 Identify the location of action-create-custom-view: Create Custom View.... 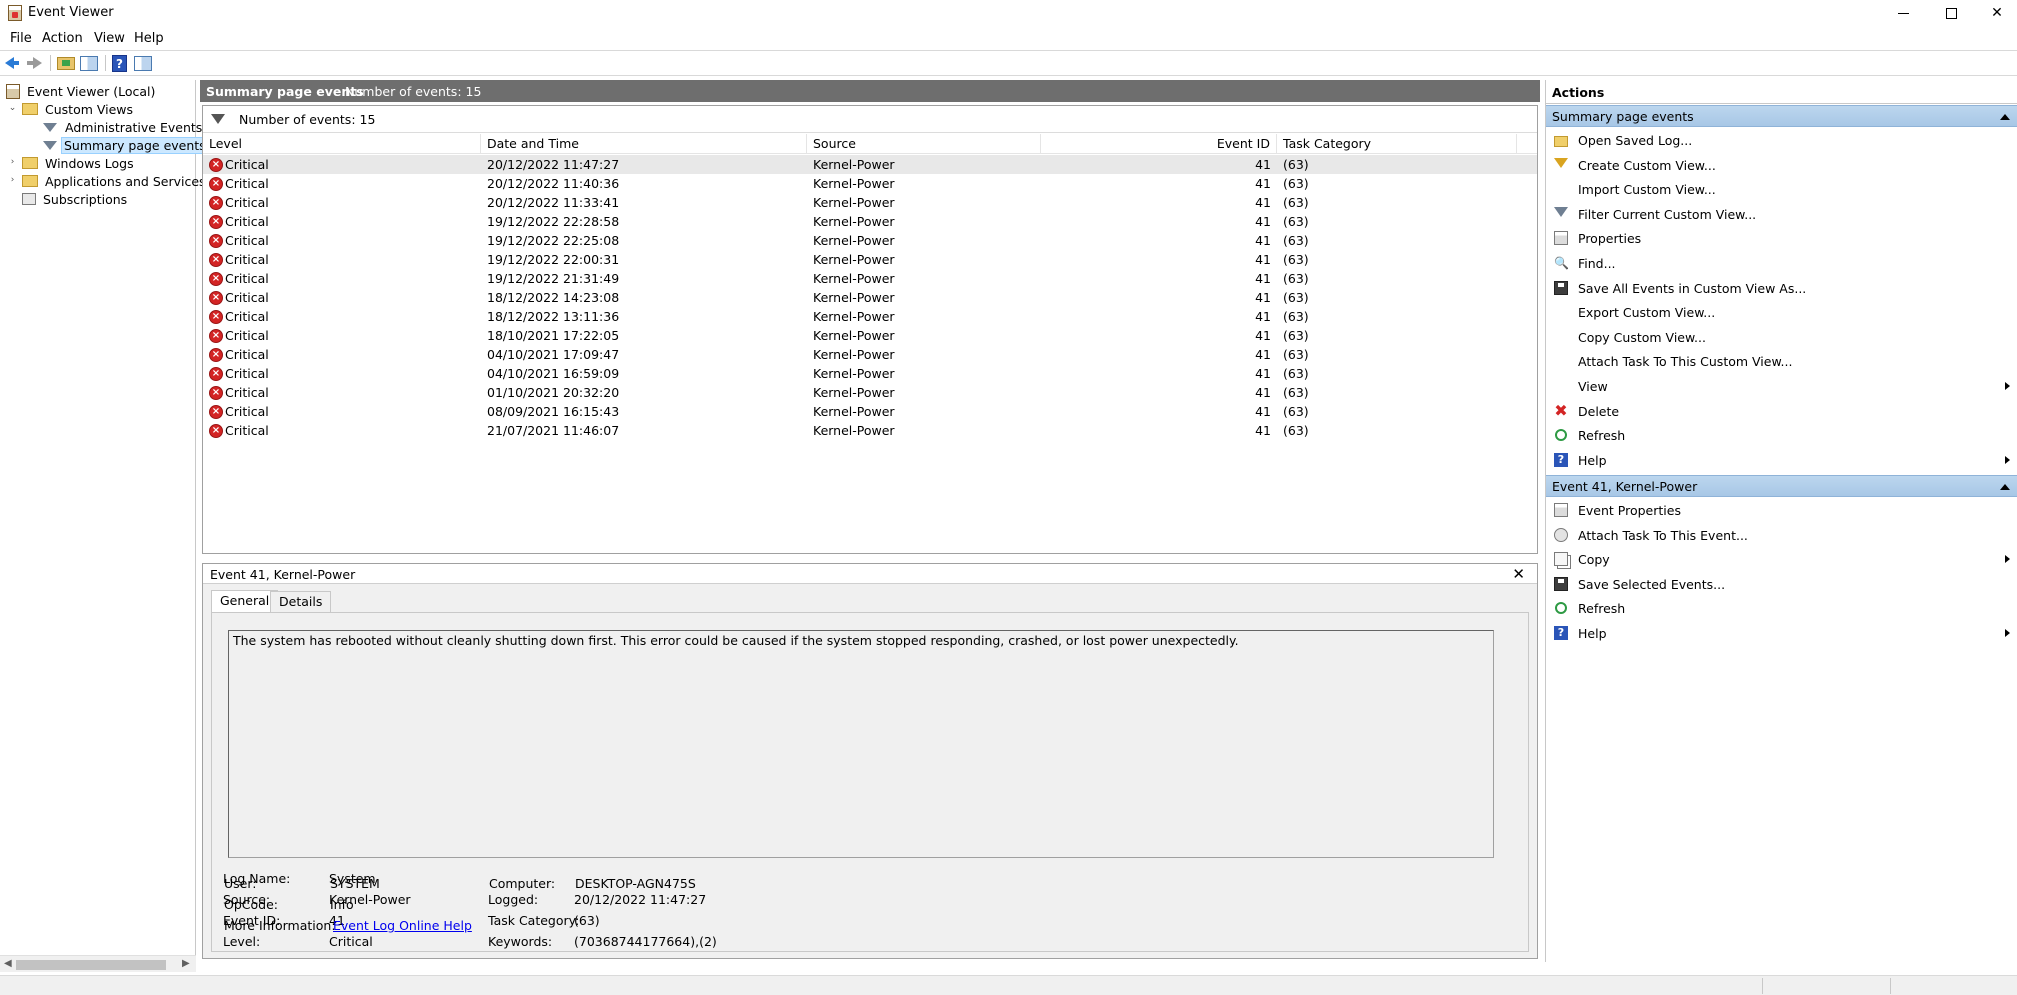
(1781, 165).